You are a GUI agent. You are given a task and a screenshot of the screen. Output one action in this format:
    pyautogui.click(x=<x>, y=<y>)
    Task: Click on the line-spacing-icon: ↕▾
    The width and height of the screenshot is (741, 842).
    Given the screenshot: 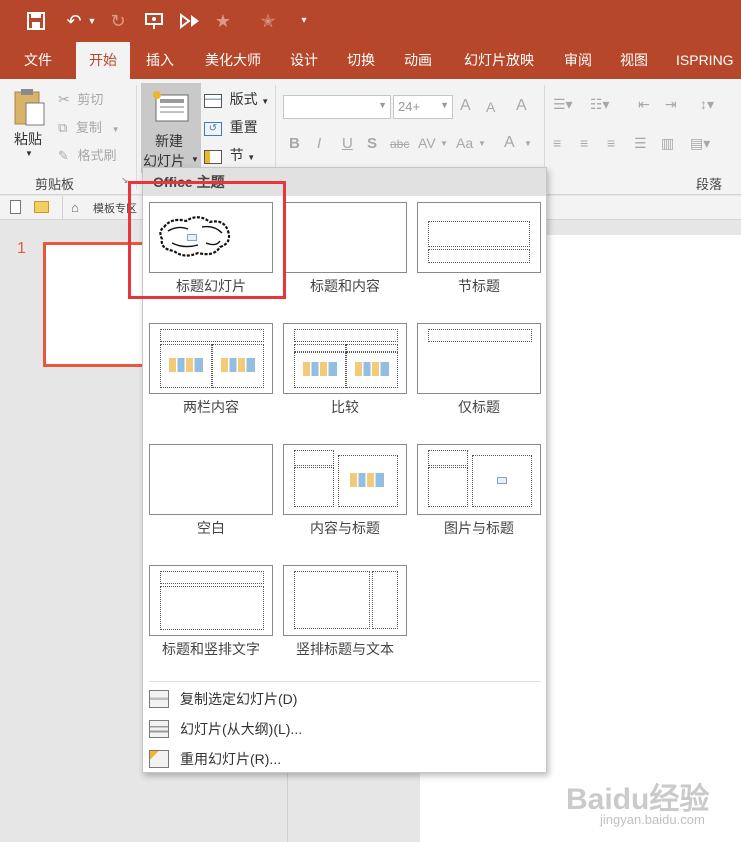 What is the action you would take?
    pyautogui.click(x=707, y=104)
    